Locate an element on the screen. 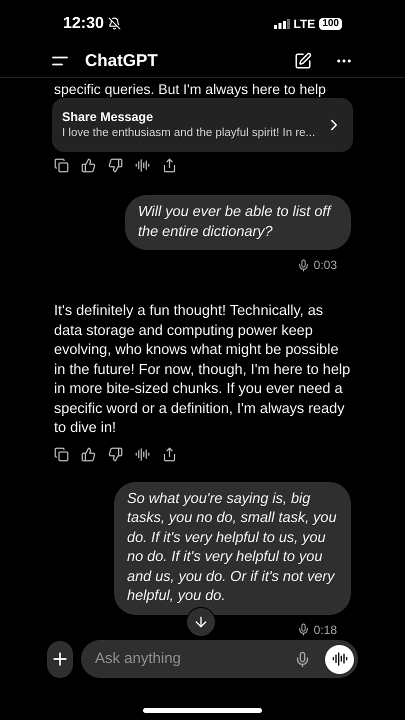 This screenshot has height=720, width=405. message-field: Ask anything is located at coordinates (219, 659).